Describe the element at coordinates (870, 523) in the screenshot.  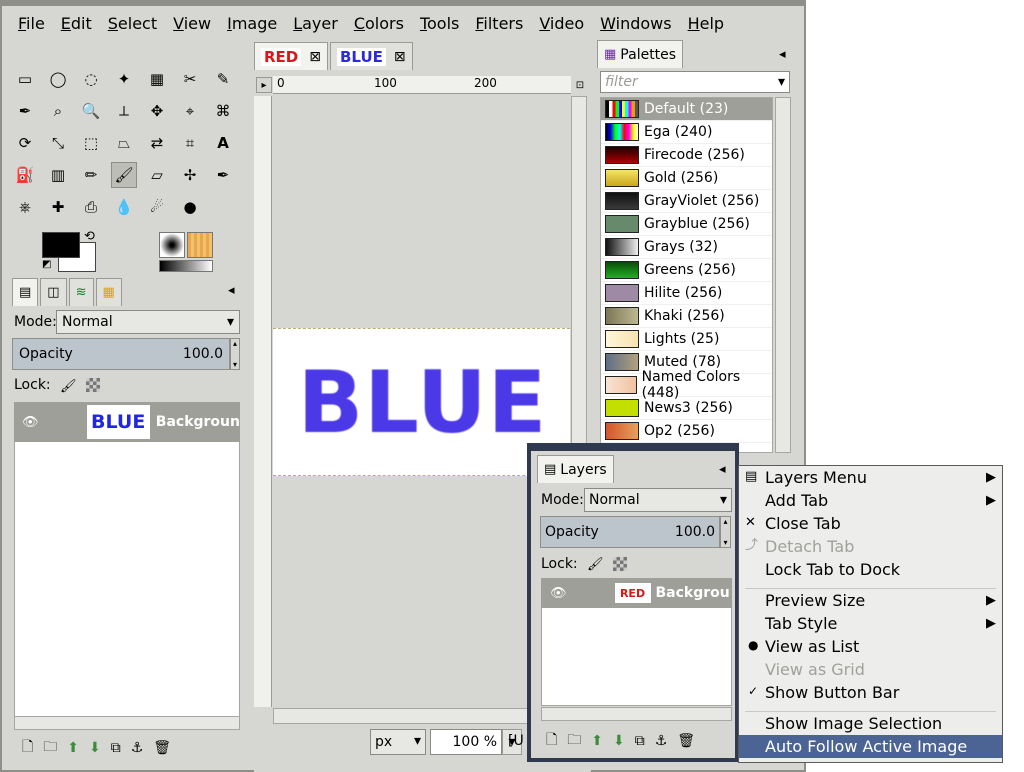
I see `menu-item-close-tab: ✕ Close Tab` at that location.